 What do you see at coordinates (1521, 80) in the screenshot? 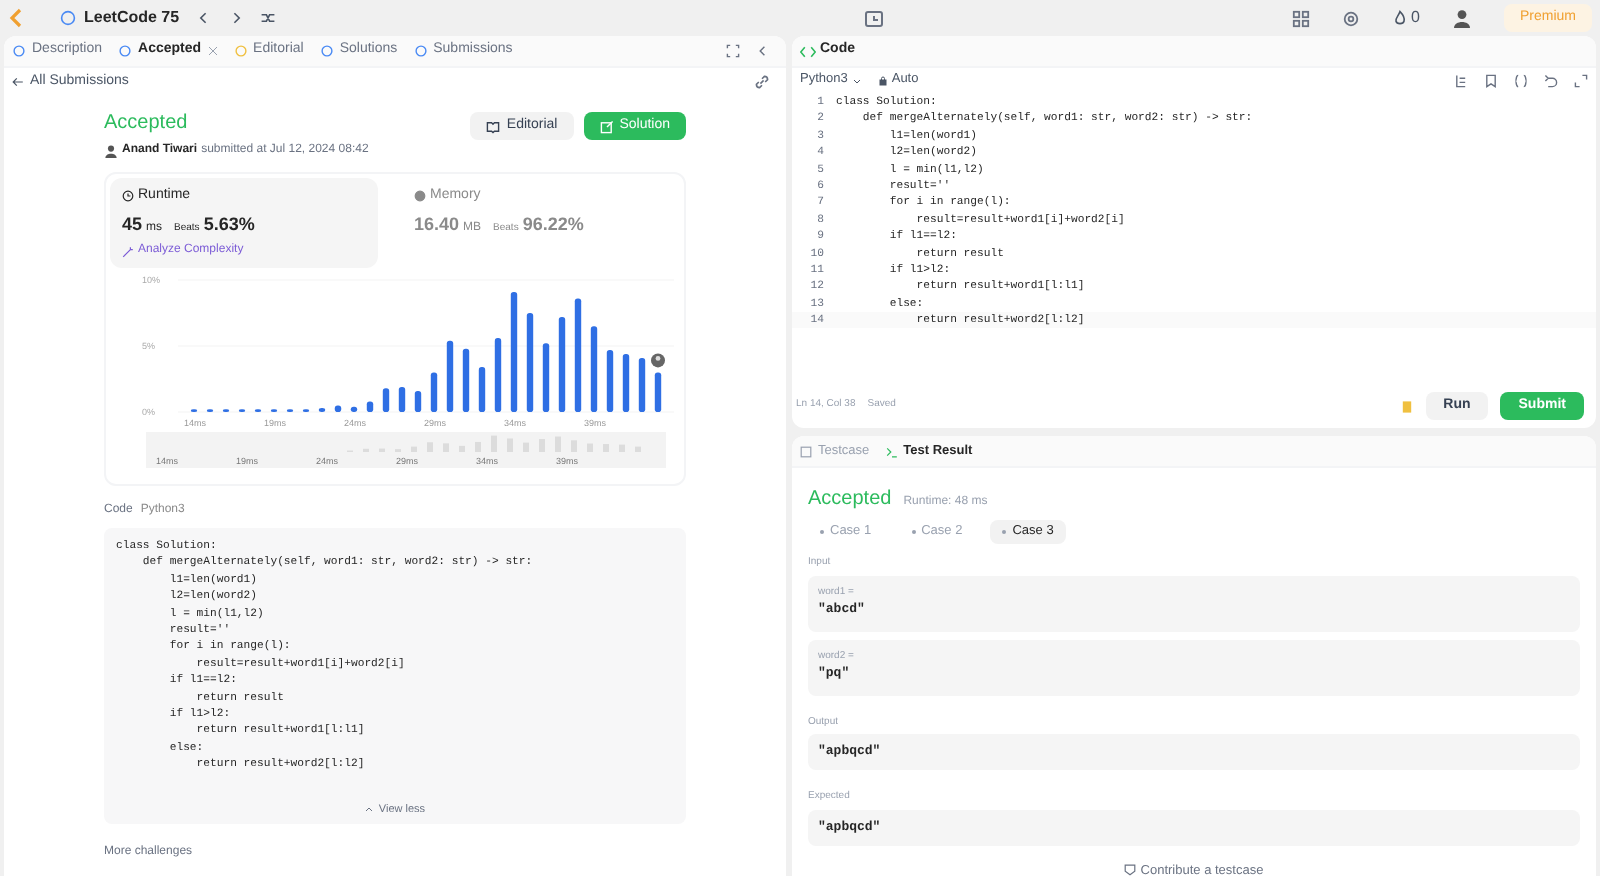
I see `braces-icon` at bounding box center [1521, 80].